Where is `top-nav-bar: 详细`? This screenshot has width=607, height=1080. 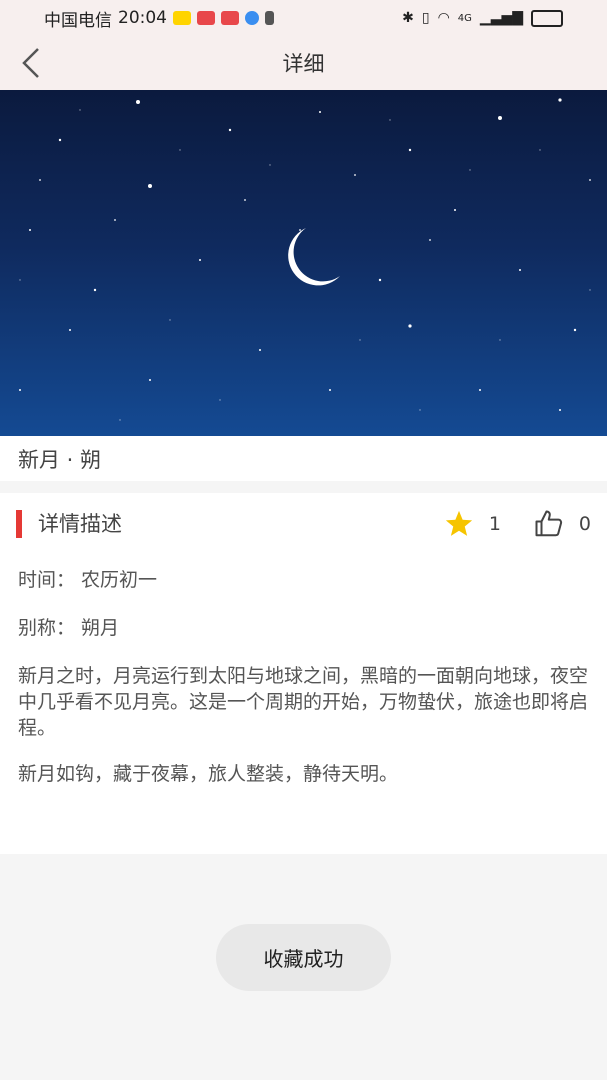 top-nav-bar: 详细 is located at coordinates (303, 63).